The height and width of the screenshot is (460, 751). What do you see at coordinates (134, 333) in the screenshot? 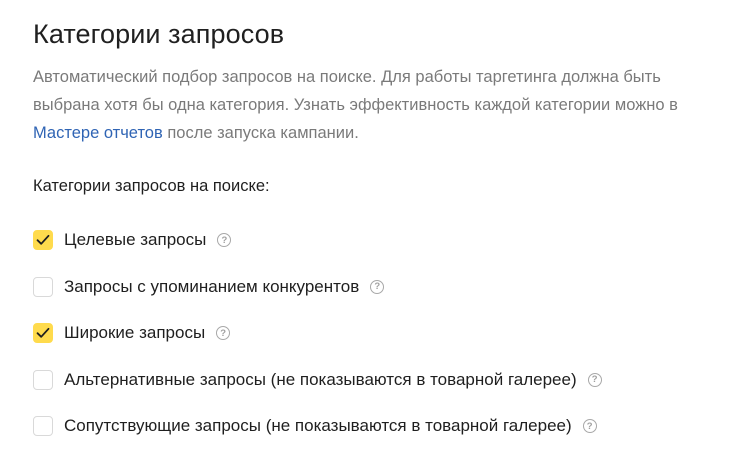
I see `option-label: Широкие запросы` at bounding box center [134, 333].